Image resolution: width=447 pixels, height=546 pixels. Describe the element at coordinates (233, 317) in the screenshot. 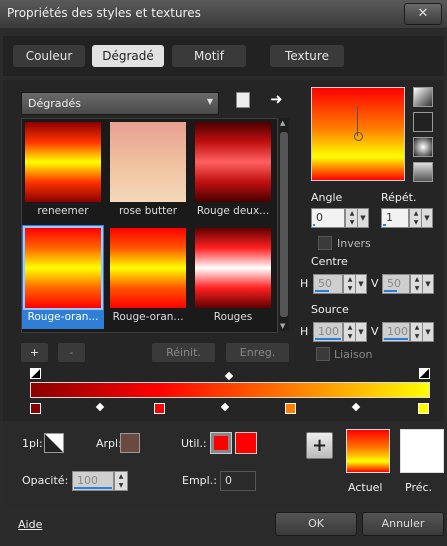

I see `gradient-name: Rouges` at that location.